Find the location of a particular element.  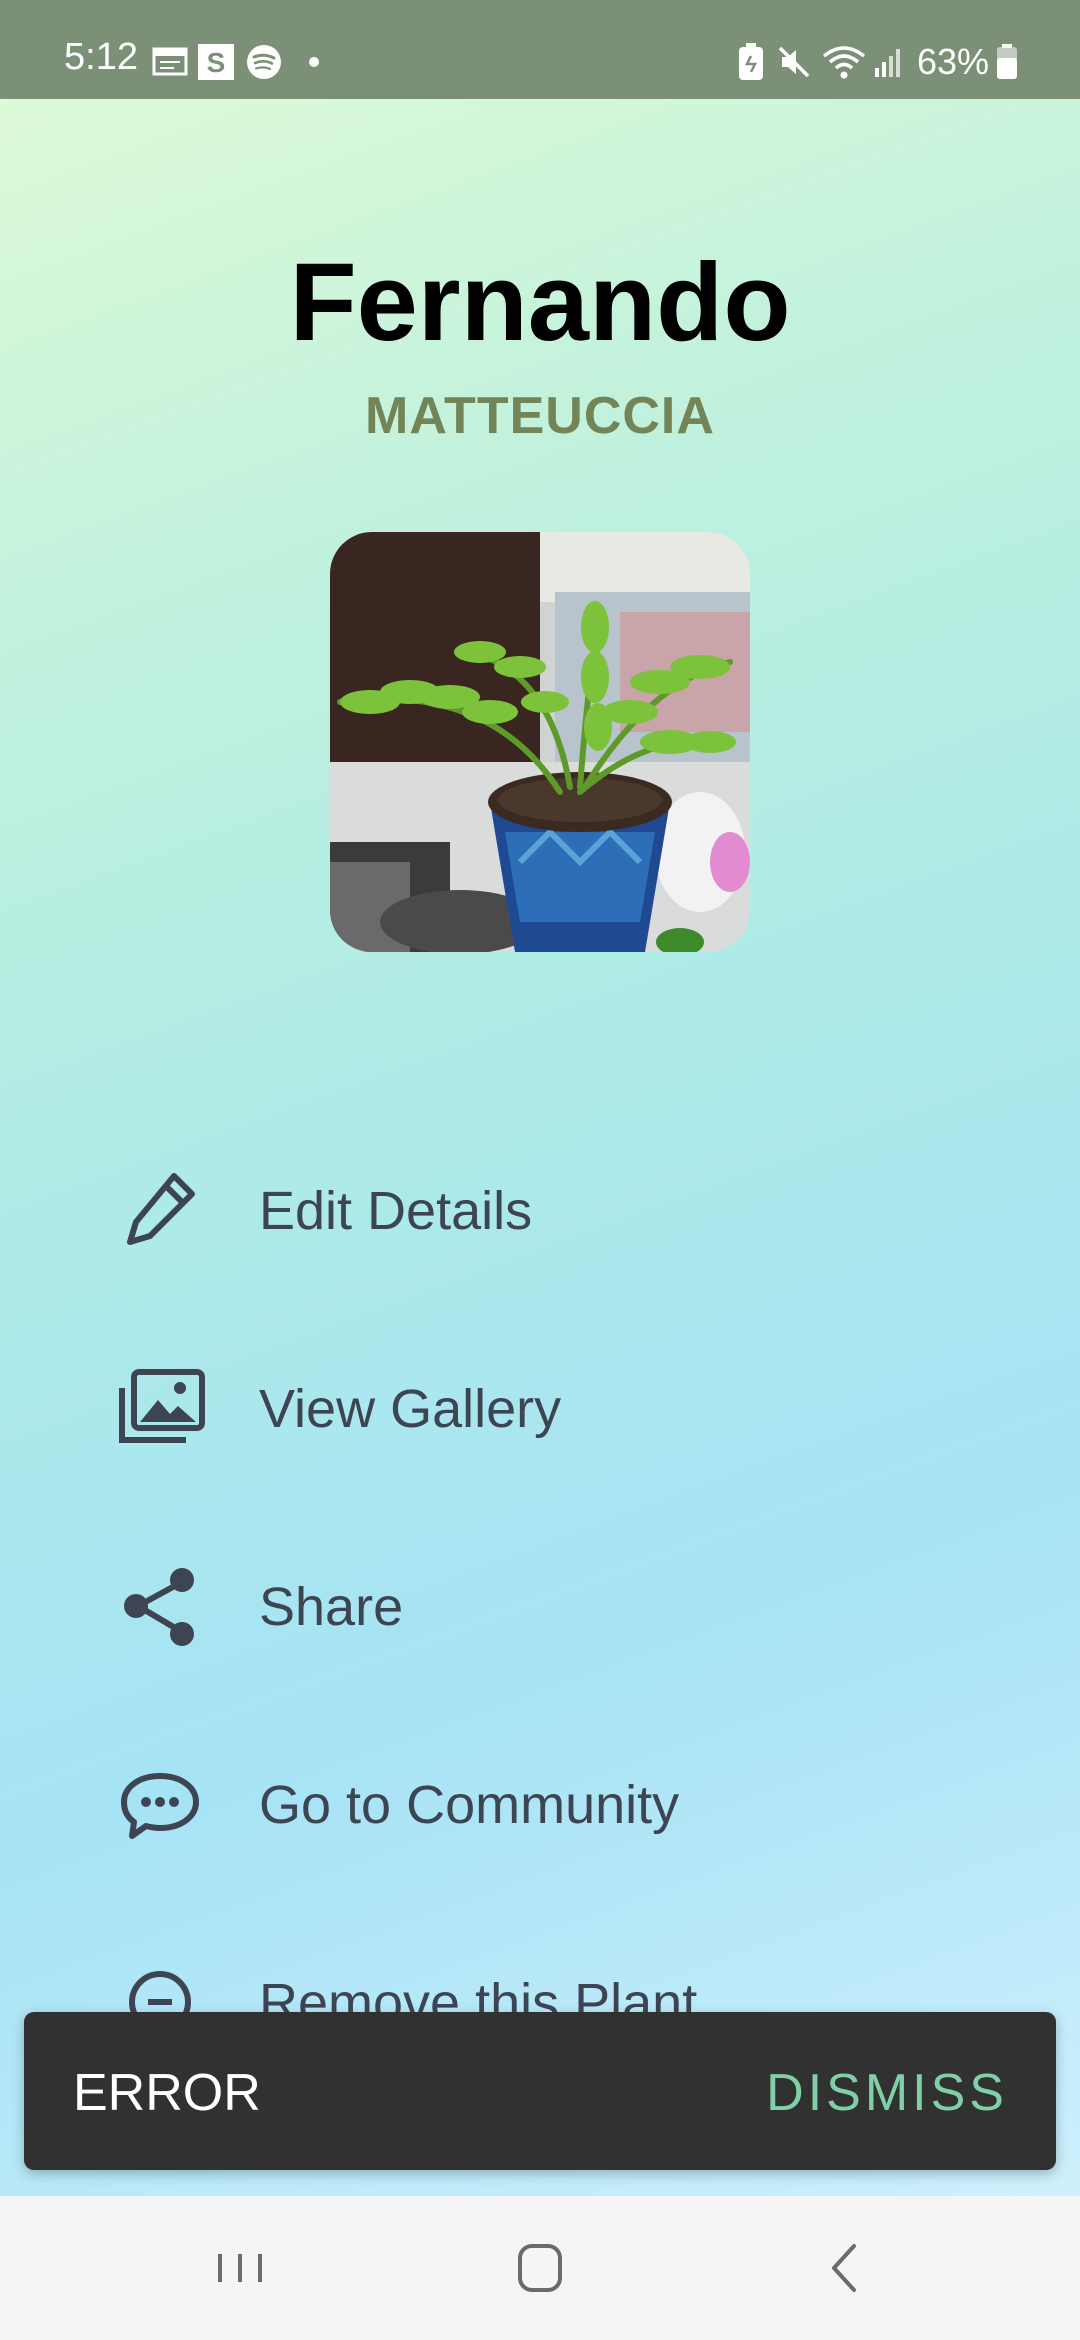

battery-icon is located at coordinates (1007, 61).